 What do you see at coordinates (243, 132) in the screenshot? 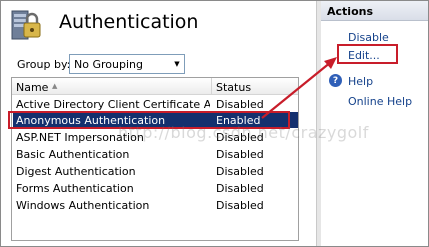
I see `watermark: http://blog.csdn.net/crazygolf` at bounding box center [243, 132].